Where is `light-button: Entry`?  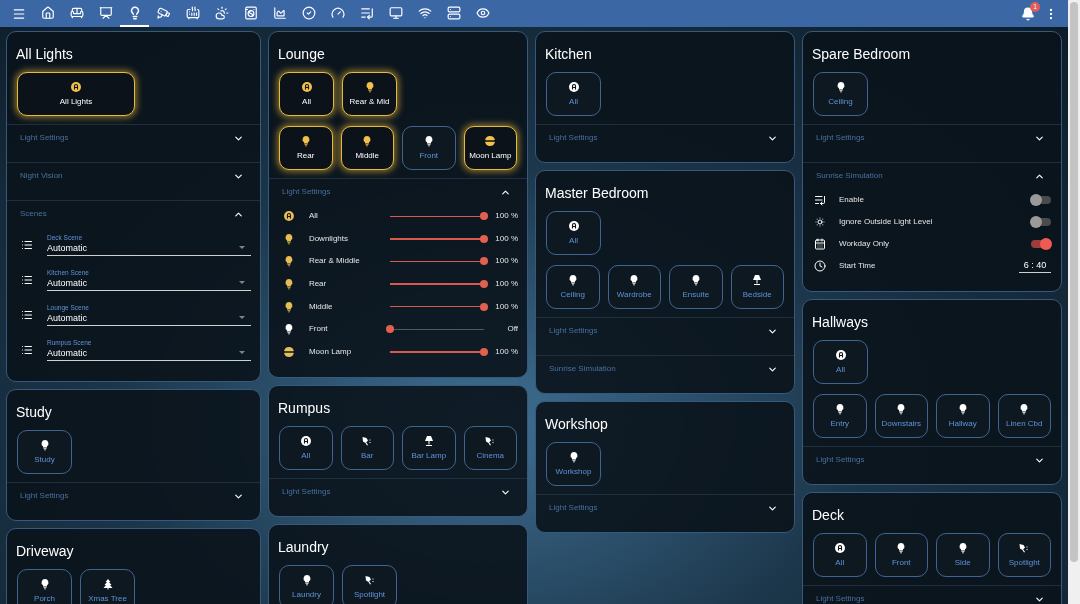
light-button: Entry is located at coordinates (840, 416).